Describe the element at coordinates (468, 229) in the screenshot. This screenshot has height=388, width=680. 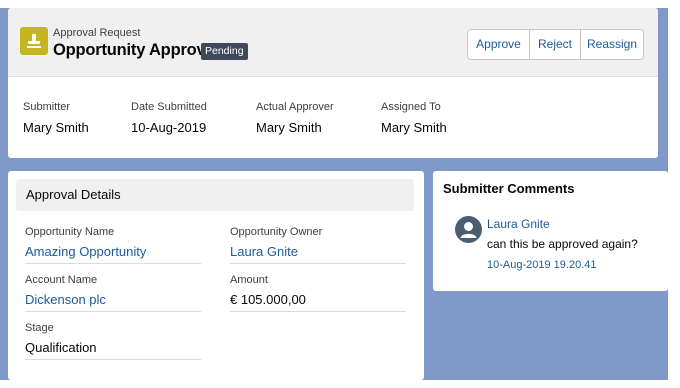
I see `user-icon` at that location.